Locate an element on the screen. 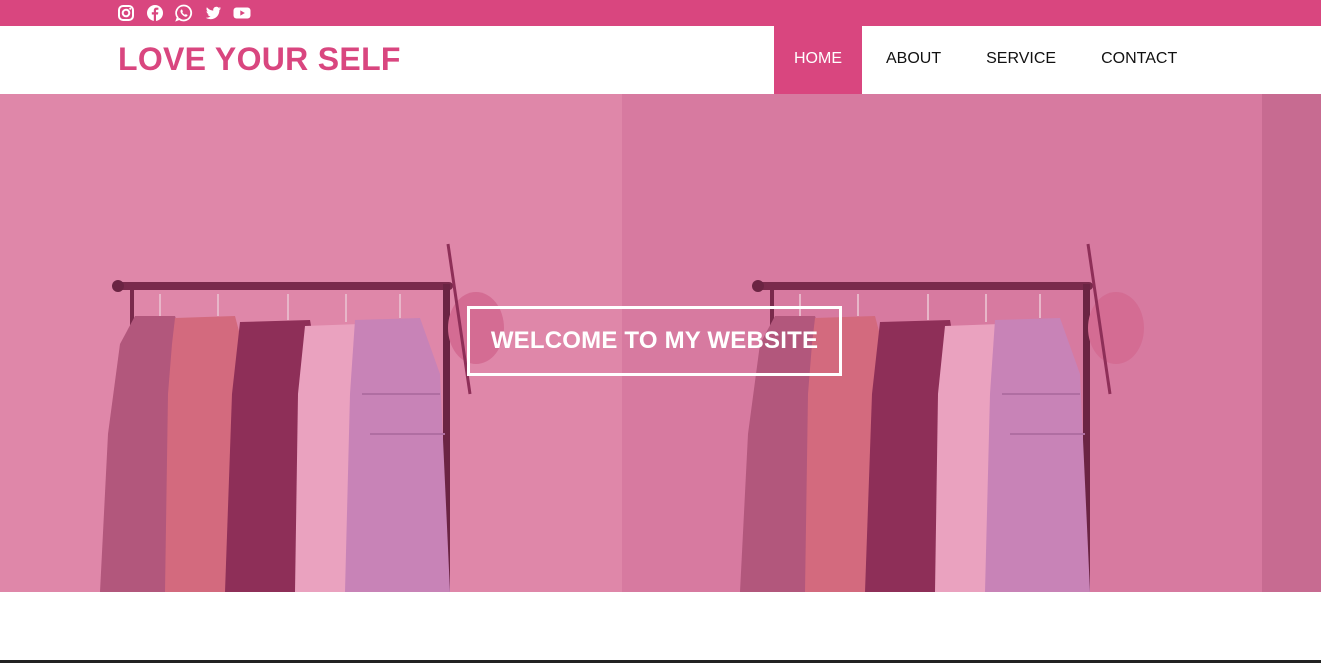 This screenshot has height=663, width=1321. youtube-link is located at coordinates (242, 13).